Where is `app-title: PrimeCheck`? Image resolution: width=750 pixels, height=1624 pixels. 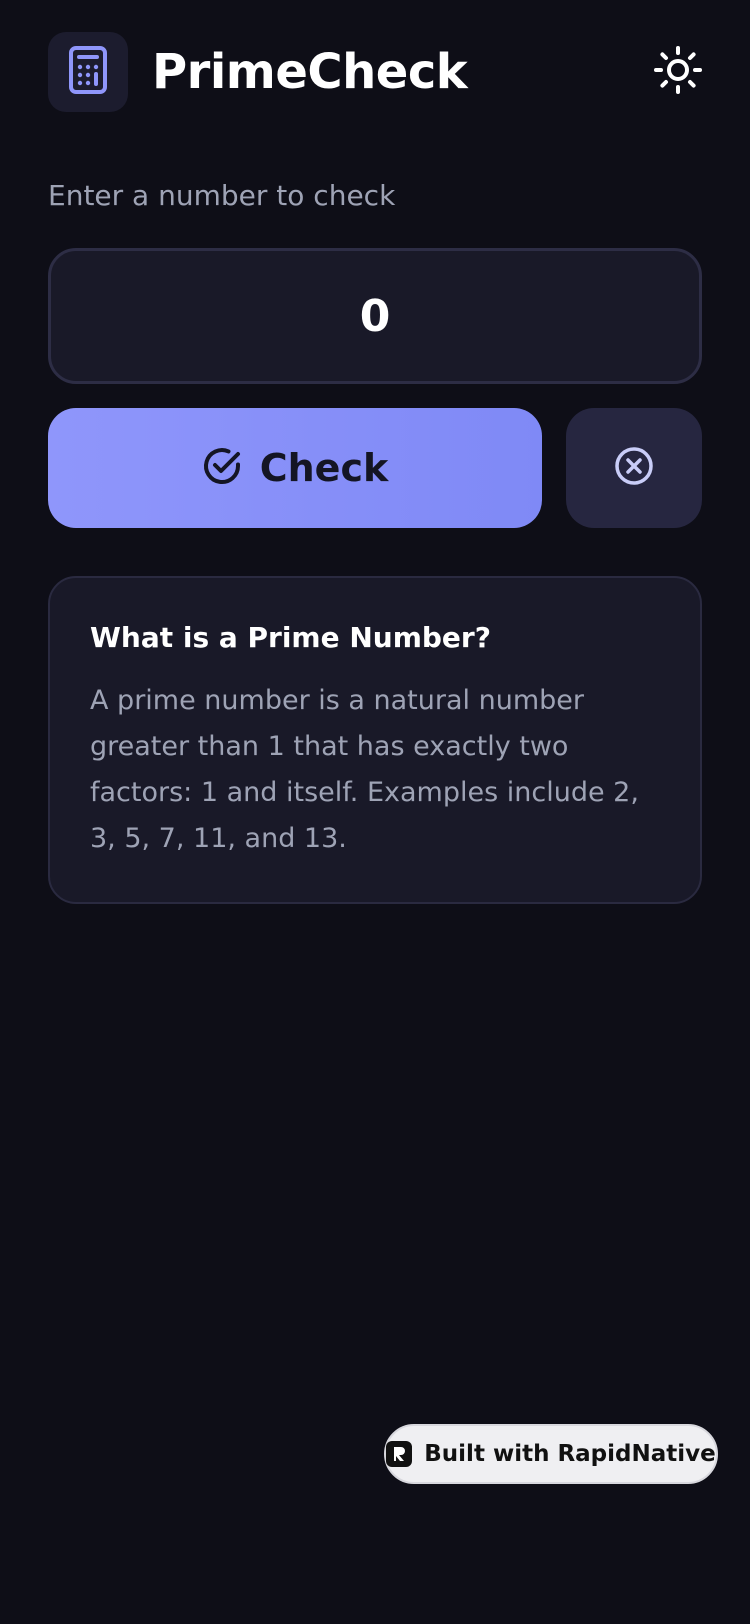 app-title: PrimeCheck is located at coordinates (310, 72).